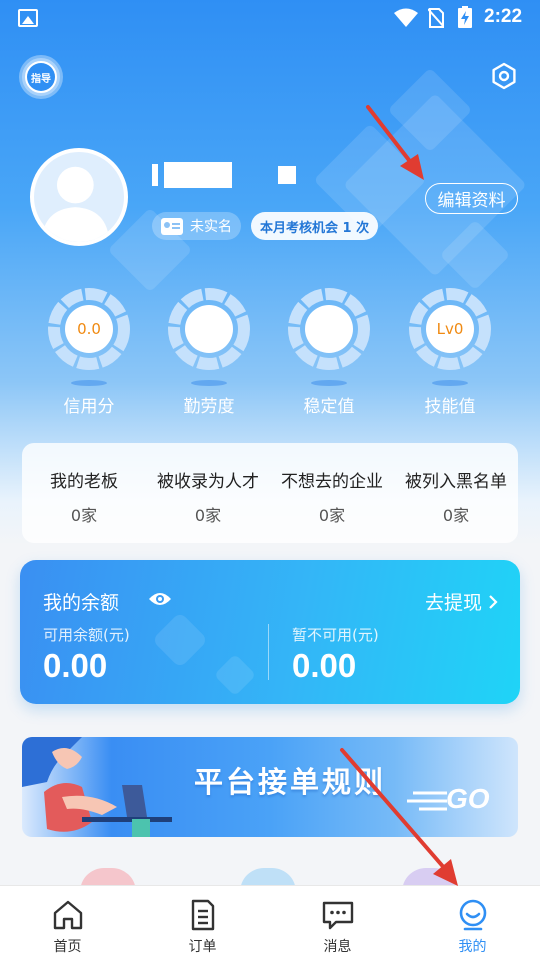 Image resolution: width=540 pixels, height=960 pixels. Describe the element at coordinates (270, 632) in the screenshot. I see `balance-card: 我的余额 去提现 可用余额(元) 0.00 暂不可用(元) 0.00` at that location.